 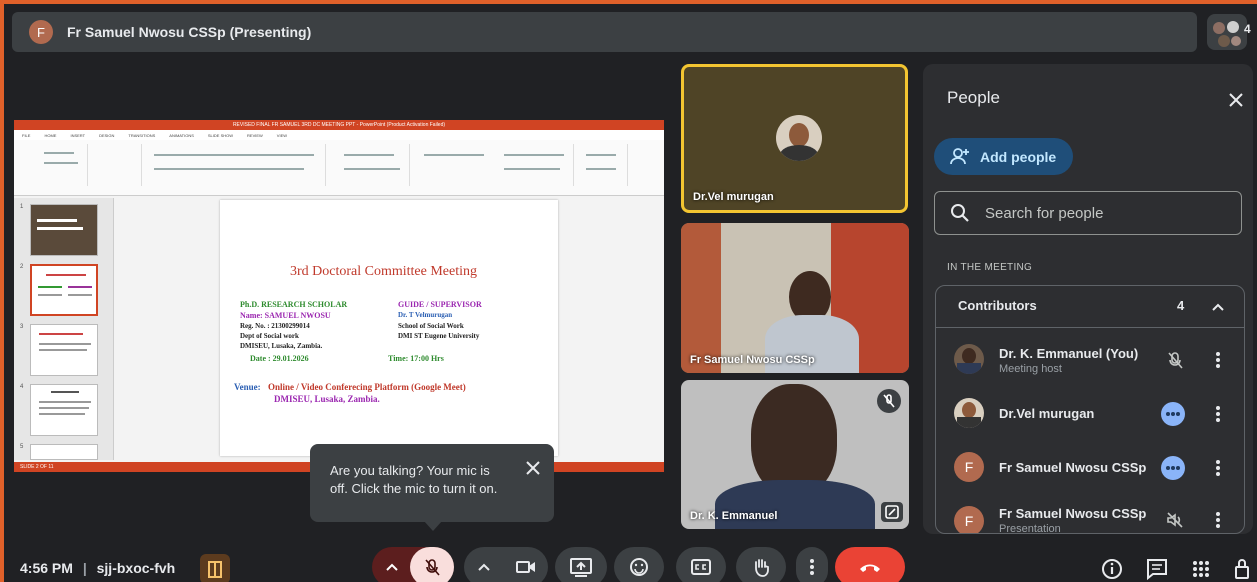 I want to click on participants-thumbnail, so click(x=1227, y=32).